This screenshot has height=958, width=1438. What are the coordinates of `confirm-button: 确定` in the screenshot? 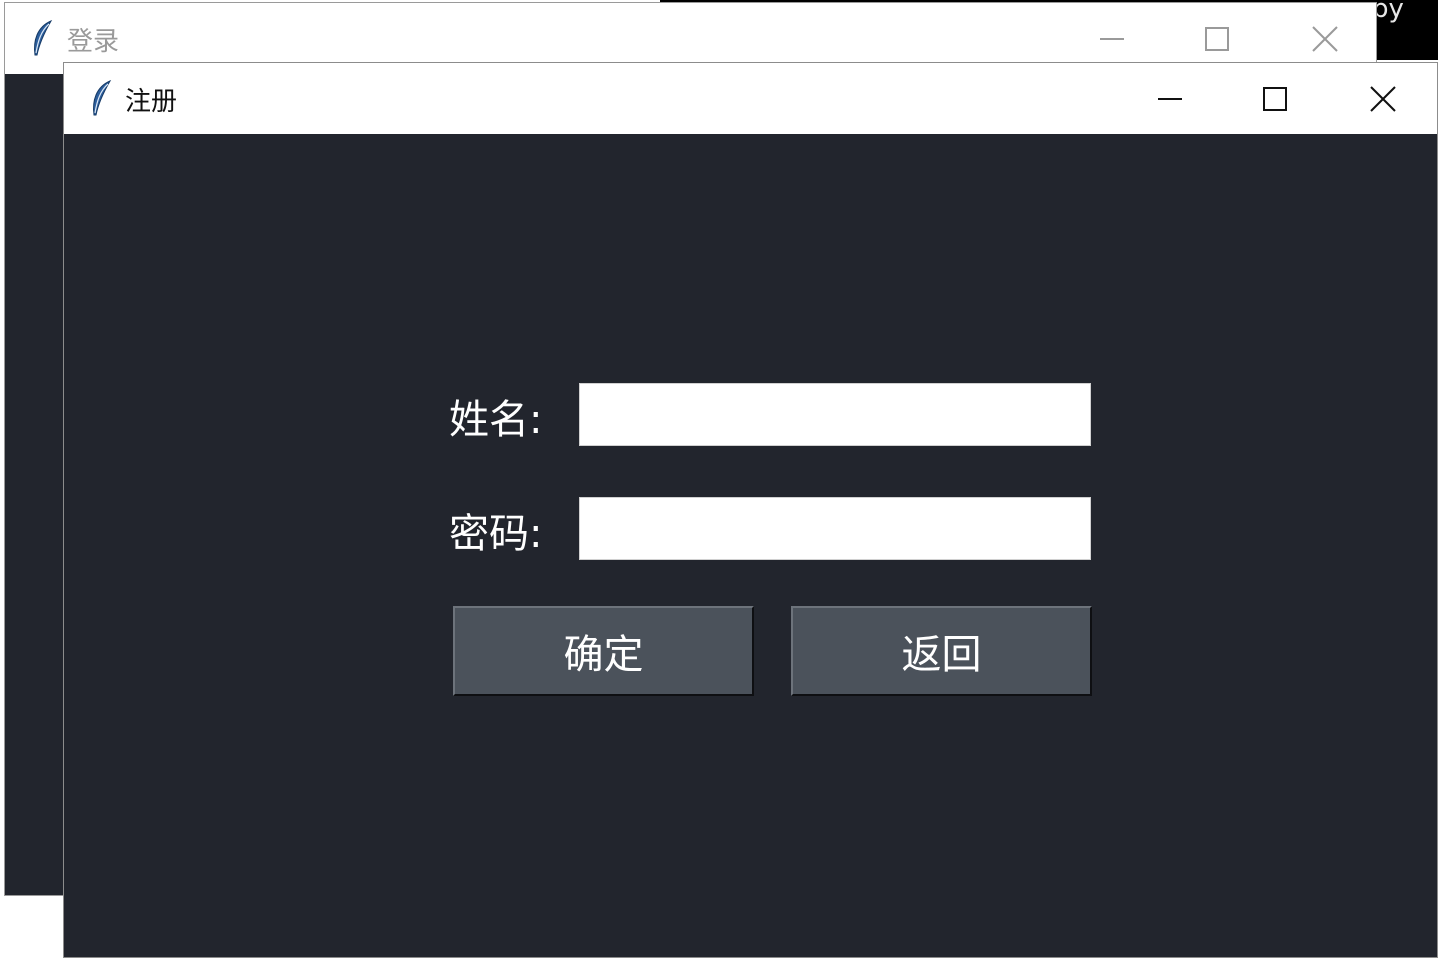 It's located at (603, 651).